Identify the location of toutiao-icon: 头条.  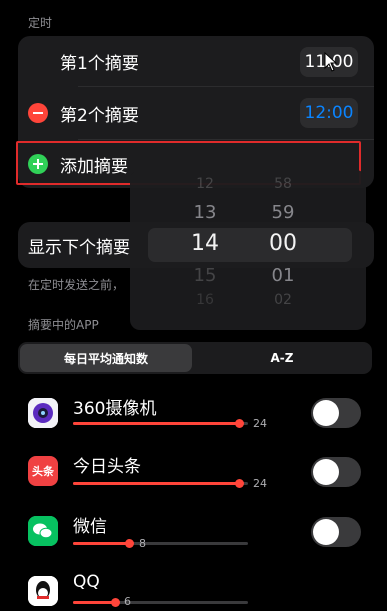
(43, 471).